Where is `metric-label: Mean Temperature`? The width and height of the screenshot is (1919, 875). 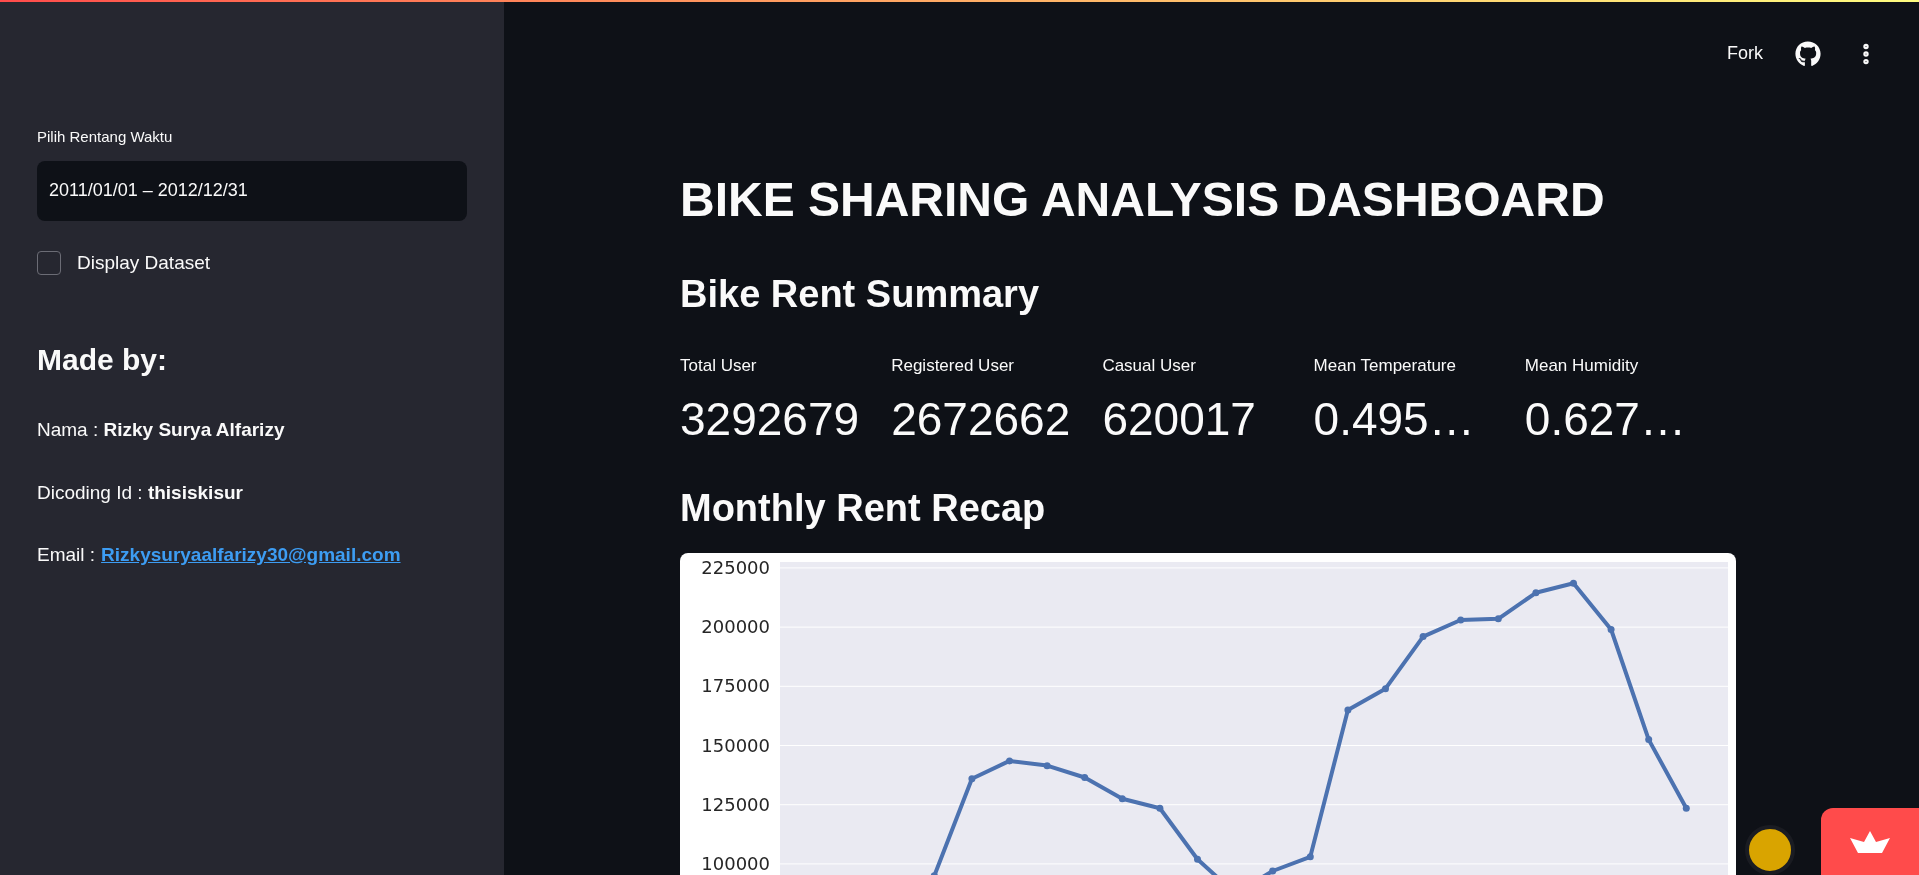 metric-label: Mean Temperature is located at coordinates (1385, 366).